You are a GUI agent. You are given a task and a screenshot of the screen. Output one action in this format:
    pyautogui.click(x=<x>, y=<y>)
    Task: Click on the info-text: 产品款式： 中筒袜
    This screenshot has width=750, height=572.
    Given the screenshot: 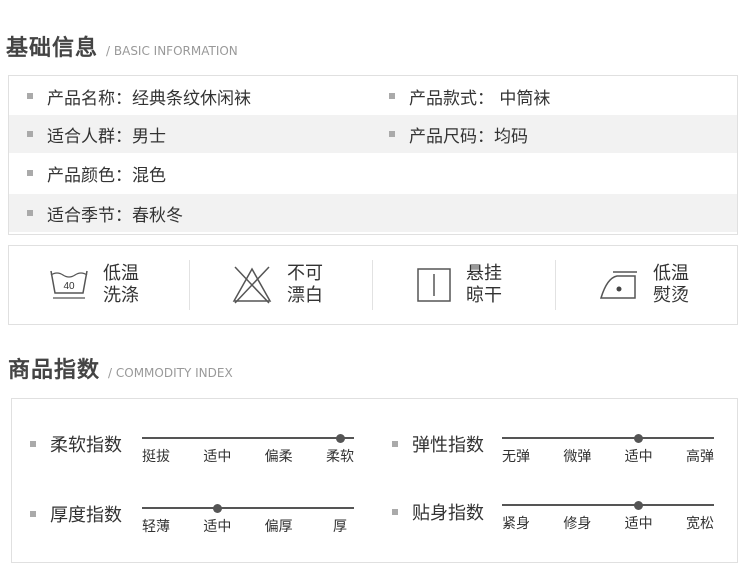 What is the action you would take?
    pyautogui.click(x=480, y=98)
    